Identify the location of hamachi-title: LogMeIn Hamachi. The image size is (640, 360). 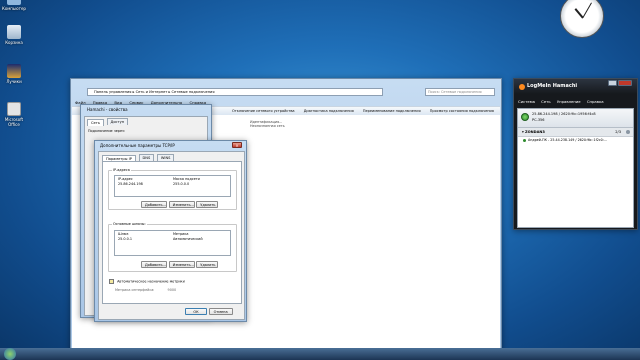
(552, 86).